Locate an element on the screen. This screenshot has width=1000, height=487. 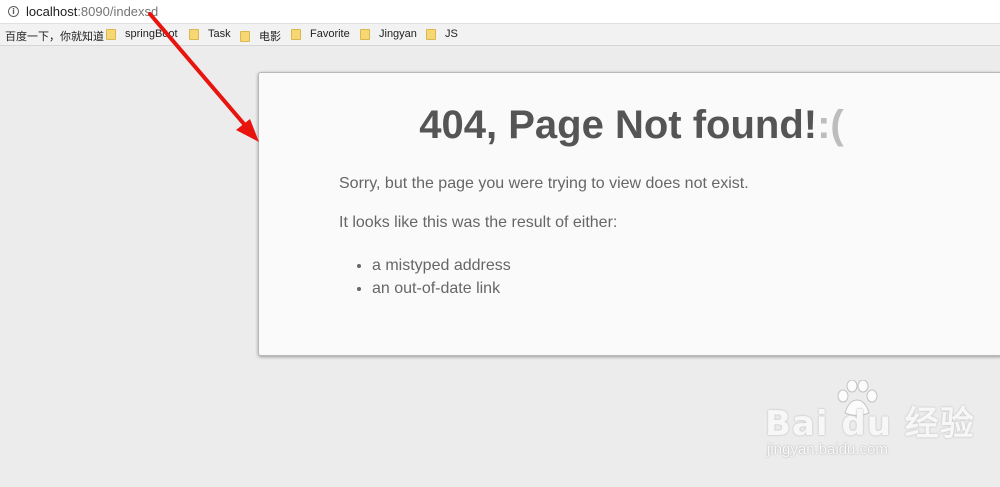
bookmark-movies: 电影 is located at coordinates (260, 36).